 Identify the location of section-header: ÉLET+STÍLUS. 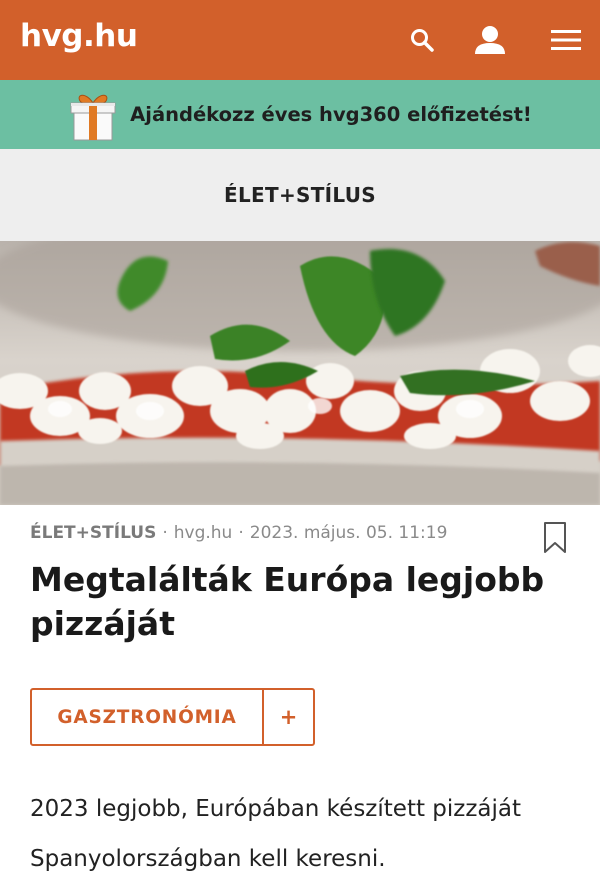
(300, 195).